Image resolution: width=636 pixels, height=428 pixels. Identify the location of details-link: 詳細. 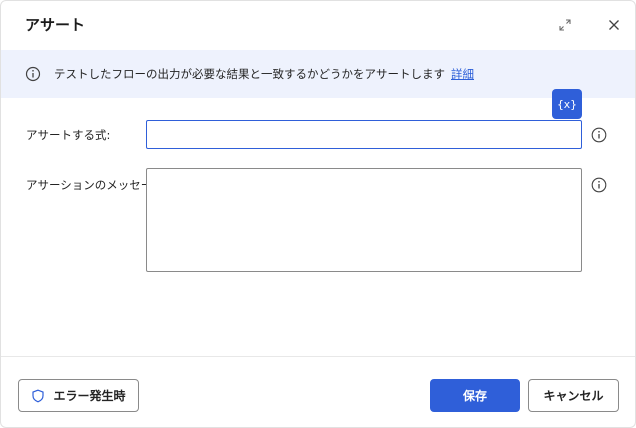
(462, 74).